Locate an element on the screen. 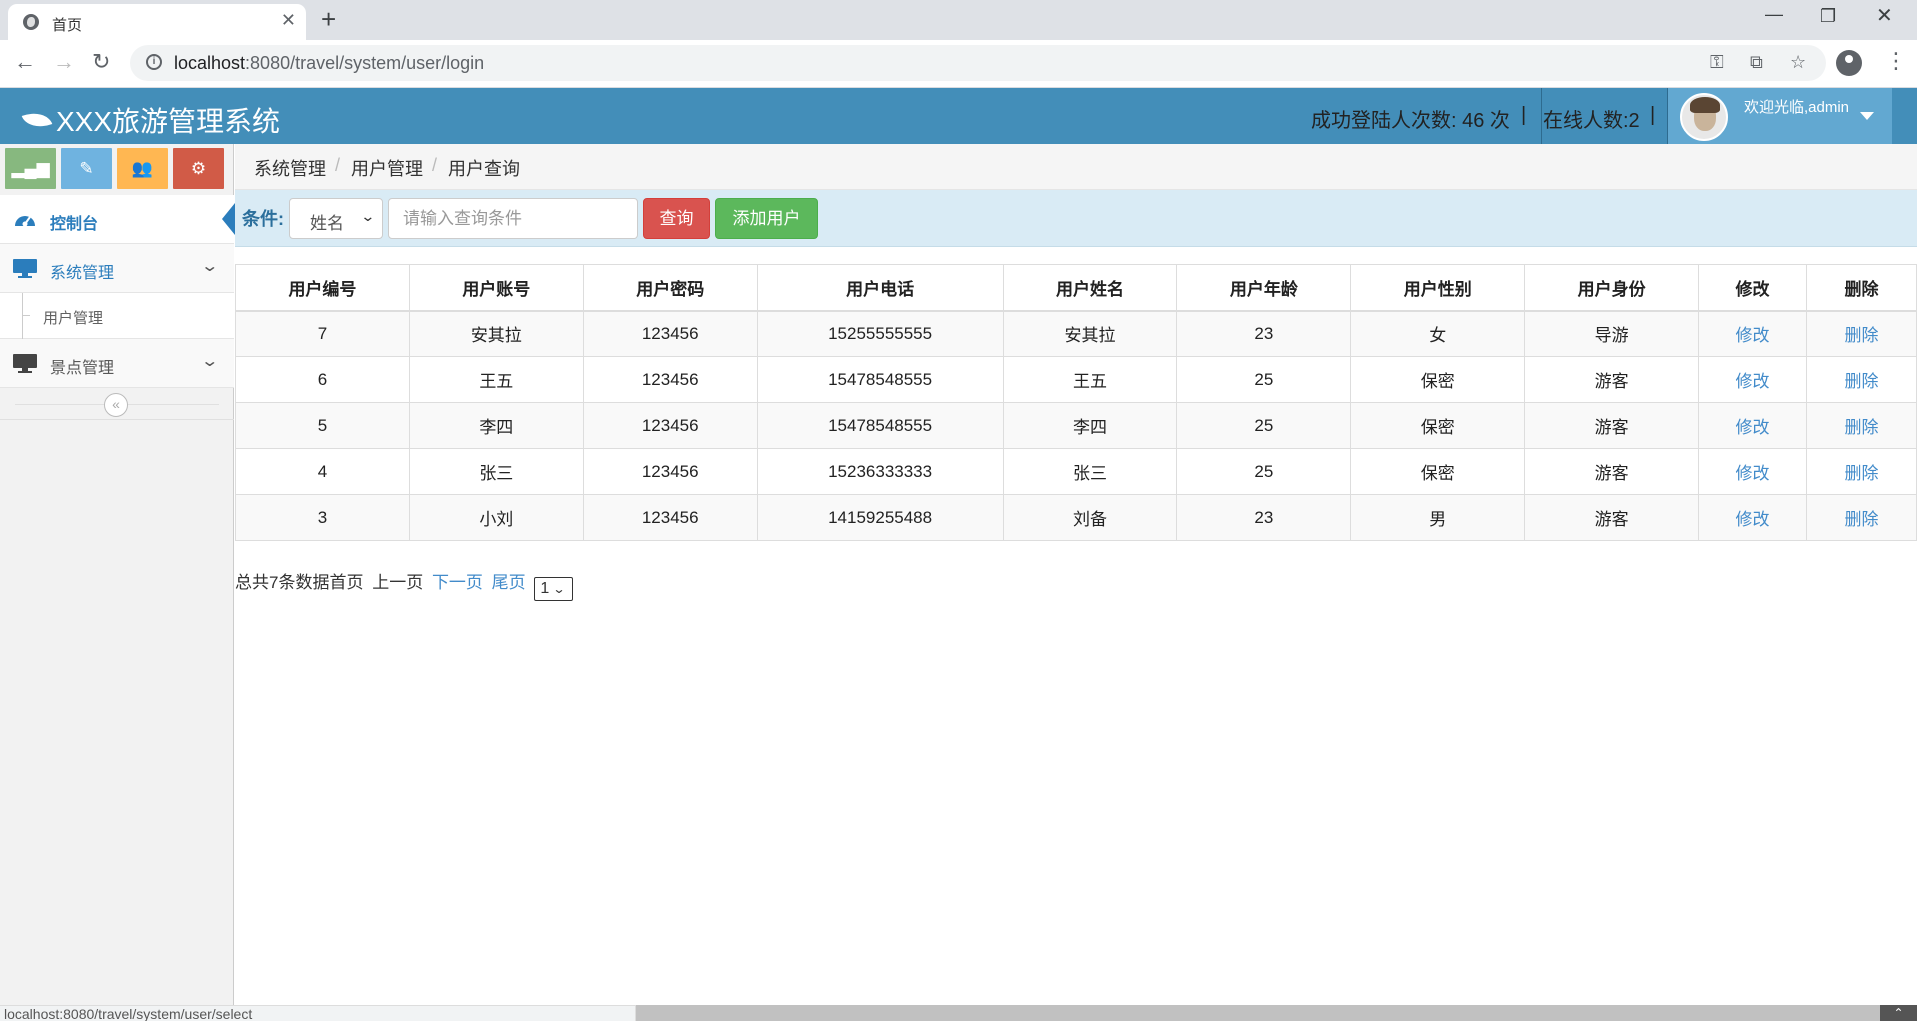 This screenshot has height=1021, width=1917. table-cell: 女 is located at coordinates (1438, 333).